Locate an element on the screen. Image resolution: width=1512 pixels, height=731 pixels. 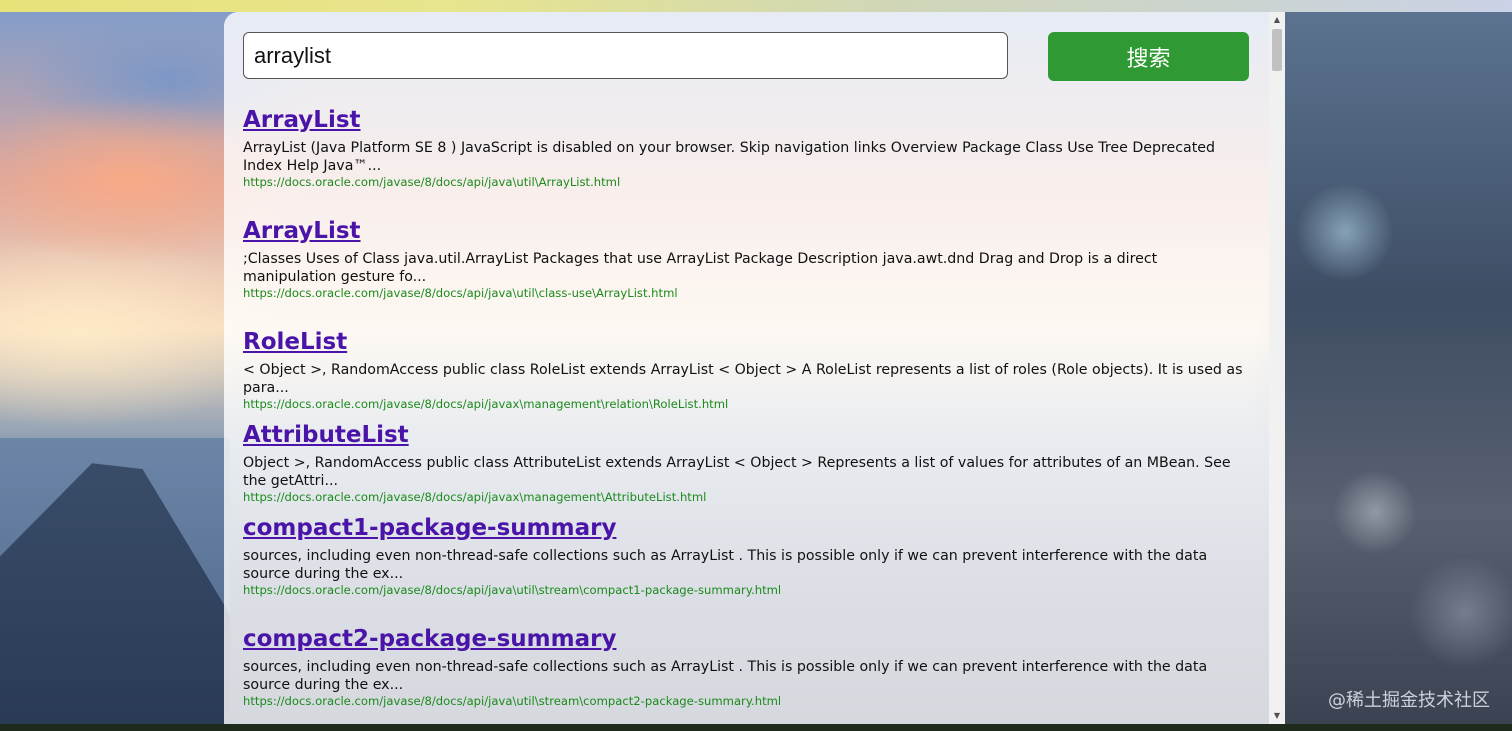
top-bookmark-strip is located at coordinates (756, 6).